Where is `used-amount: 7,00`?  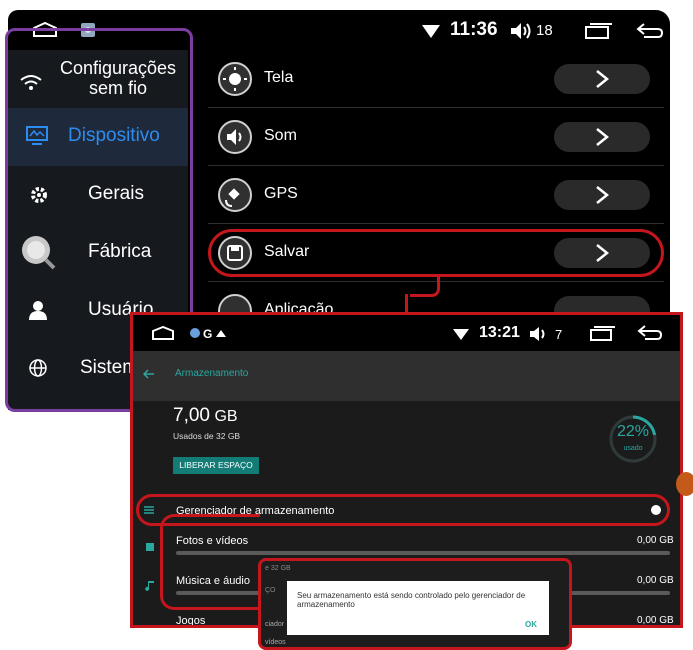 used-amount: 7,00 is located at coordinates (191, 415).